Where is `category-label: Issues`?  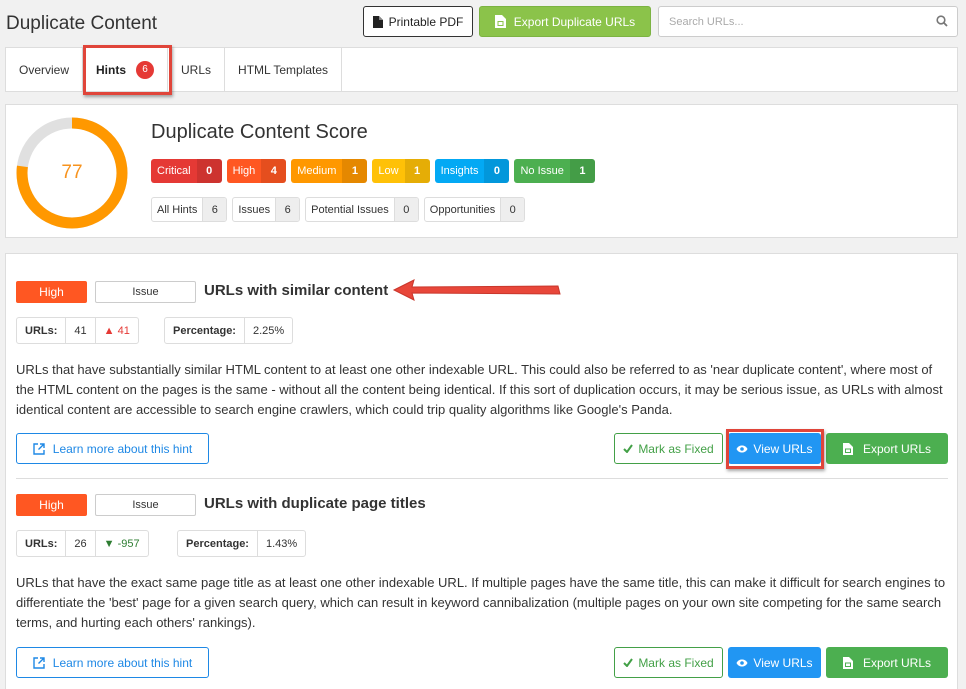 category-label: Issues is located at coordinates (254, 209).